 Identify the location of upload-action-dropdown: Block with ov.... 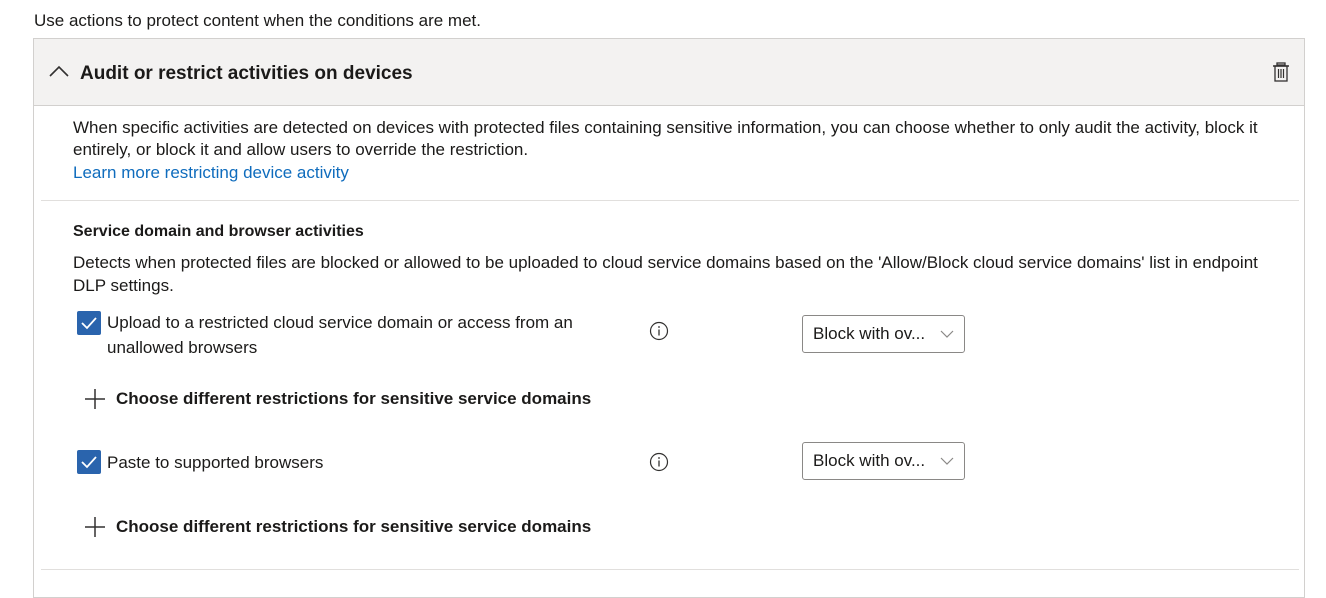
(883, 334).